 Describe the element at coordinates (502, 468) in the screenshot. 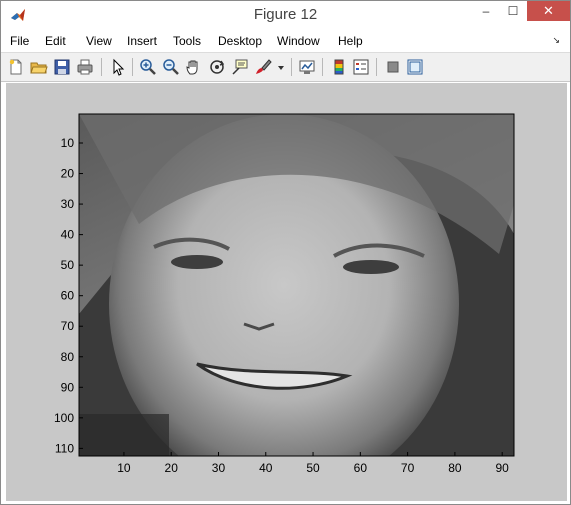

I see `x-tick-label: 90` at that location.